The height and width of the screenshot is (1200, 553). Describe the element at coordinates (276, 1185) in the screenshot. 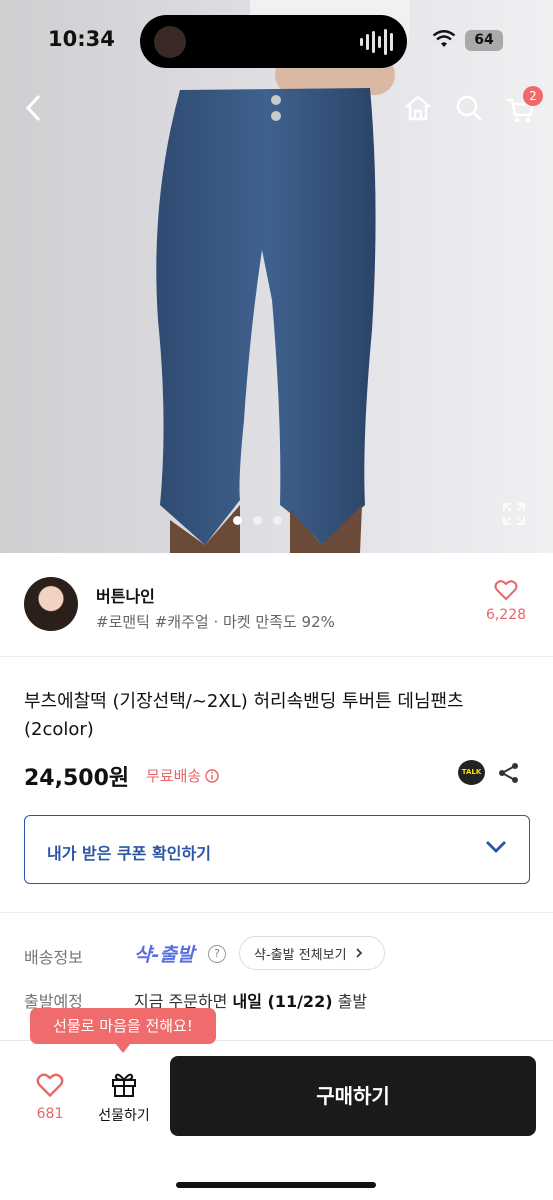

I see `home-indicator` at that location.